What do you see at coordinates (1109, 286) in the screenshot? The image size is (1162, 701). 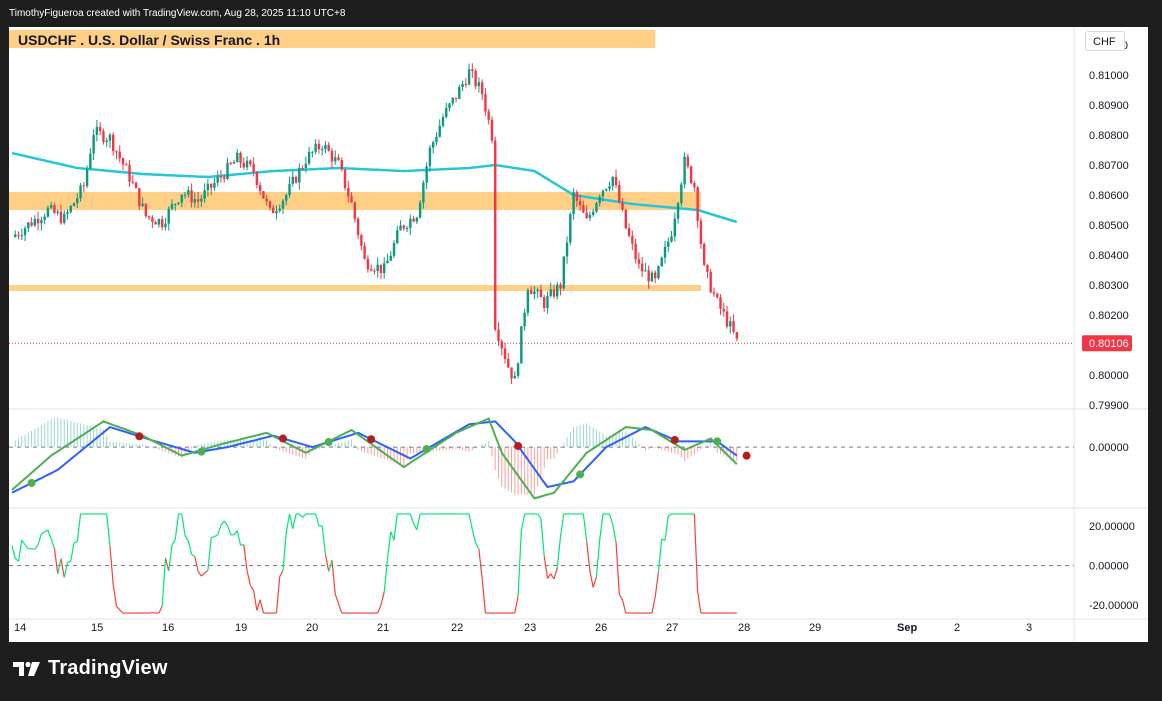 I see `y-tick-label: 0.80300` at bounding box center [1109, 286].